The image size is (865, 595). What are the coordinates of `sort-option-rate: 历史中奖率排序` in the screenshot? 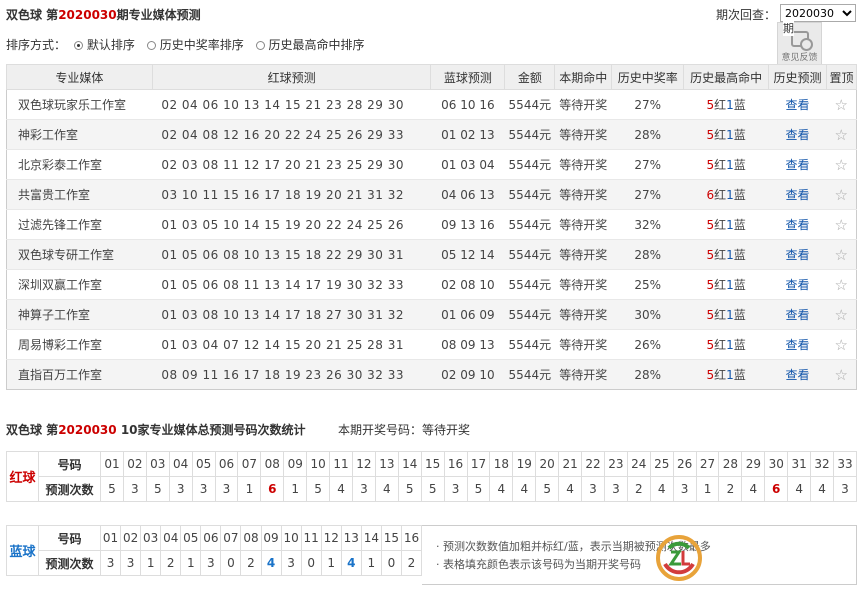 It's located at (197, 45).